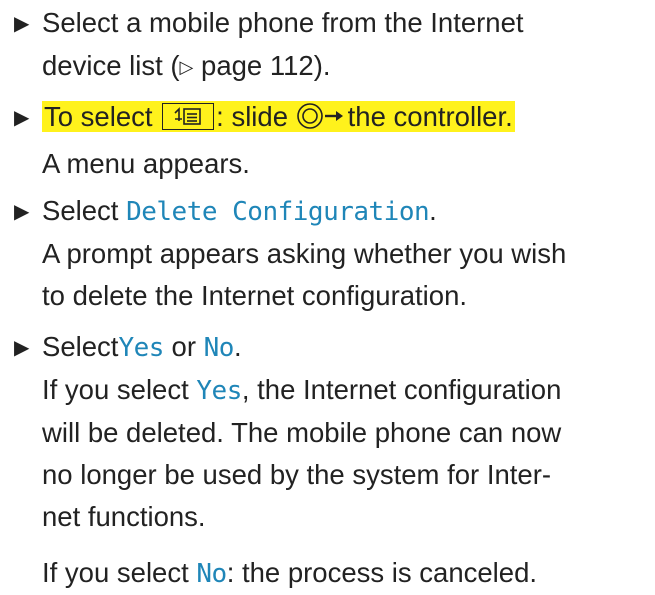 This screenshot has height=595, width=655. Describe the element at coordinates (433, 210) in the screenshot. I see `step-3-suffix: .` at that location.